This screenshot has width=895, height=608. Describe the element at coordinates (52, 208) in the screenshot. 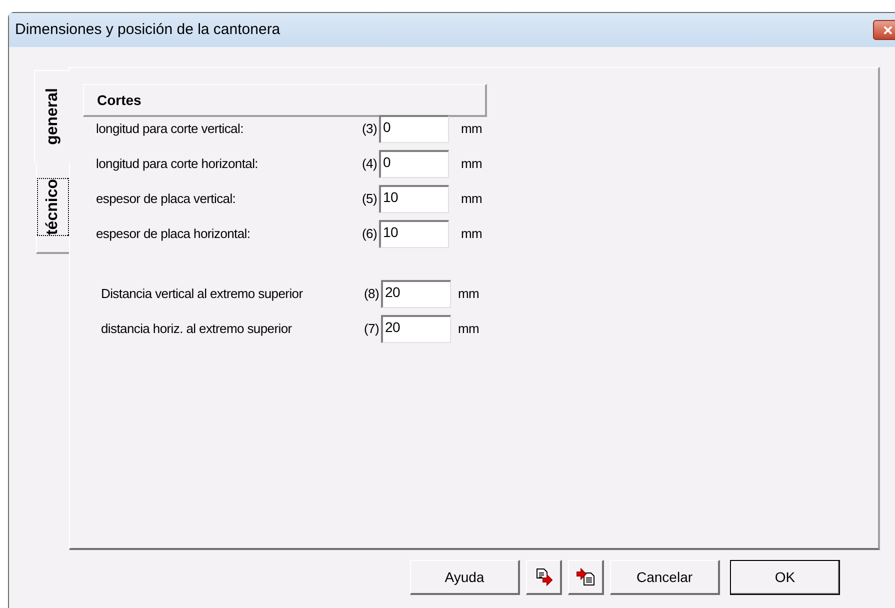

I see `tab: técnico` at that location.